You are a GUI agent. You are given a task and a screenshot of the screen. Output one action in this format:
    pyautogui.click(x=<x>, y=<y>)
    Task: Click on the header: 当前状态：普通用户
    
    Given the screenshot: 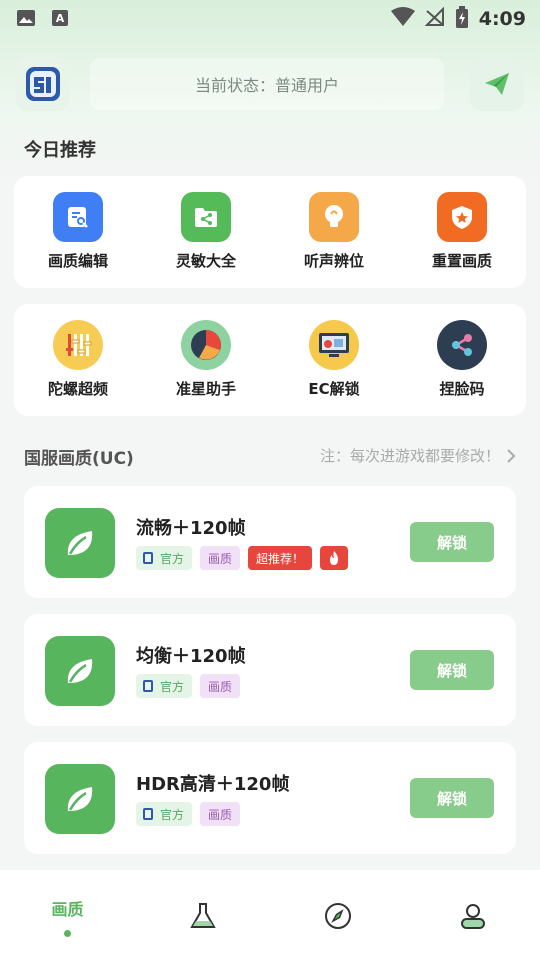 What is the action you would take?
    pyautogui.click(x=270, y=84)
    